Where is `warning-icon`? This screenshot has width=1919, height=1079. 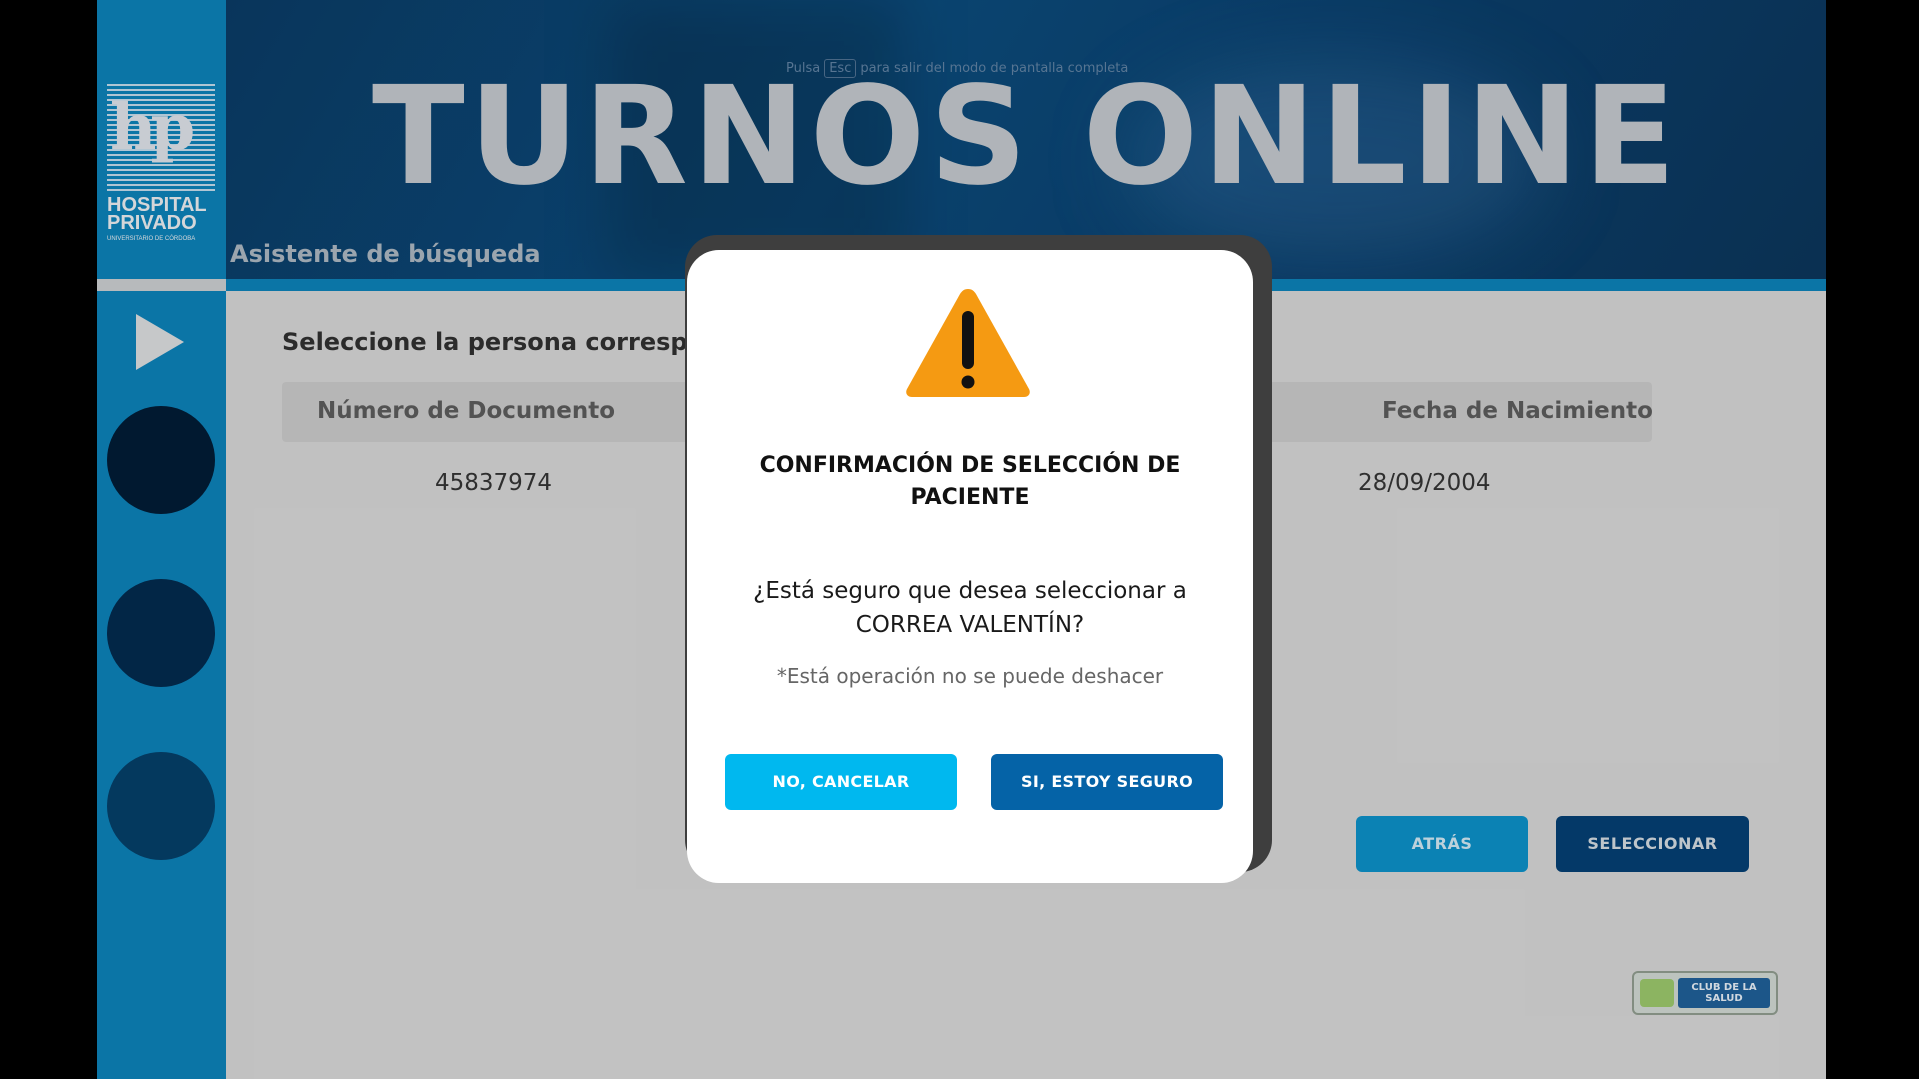
warning-icon is located at coordinates (968, 343).